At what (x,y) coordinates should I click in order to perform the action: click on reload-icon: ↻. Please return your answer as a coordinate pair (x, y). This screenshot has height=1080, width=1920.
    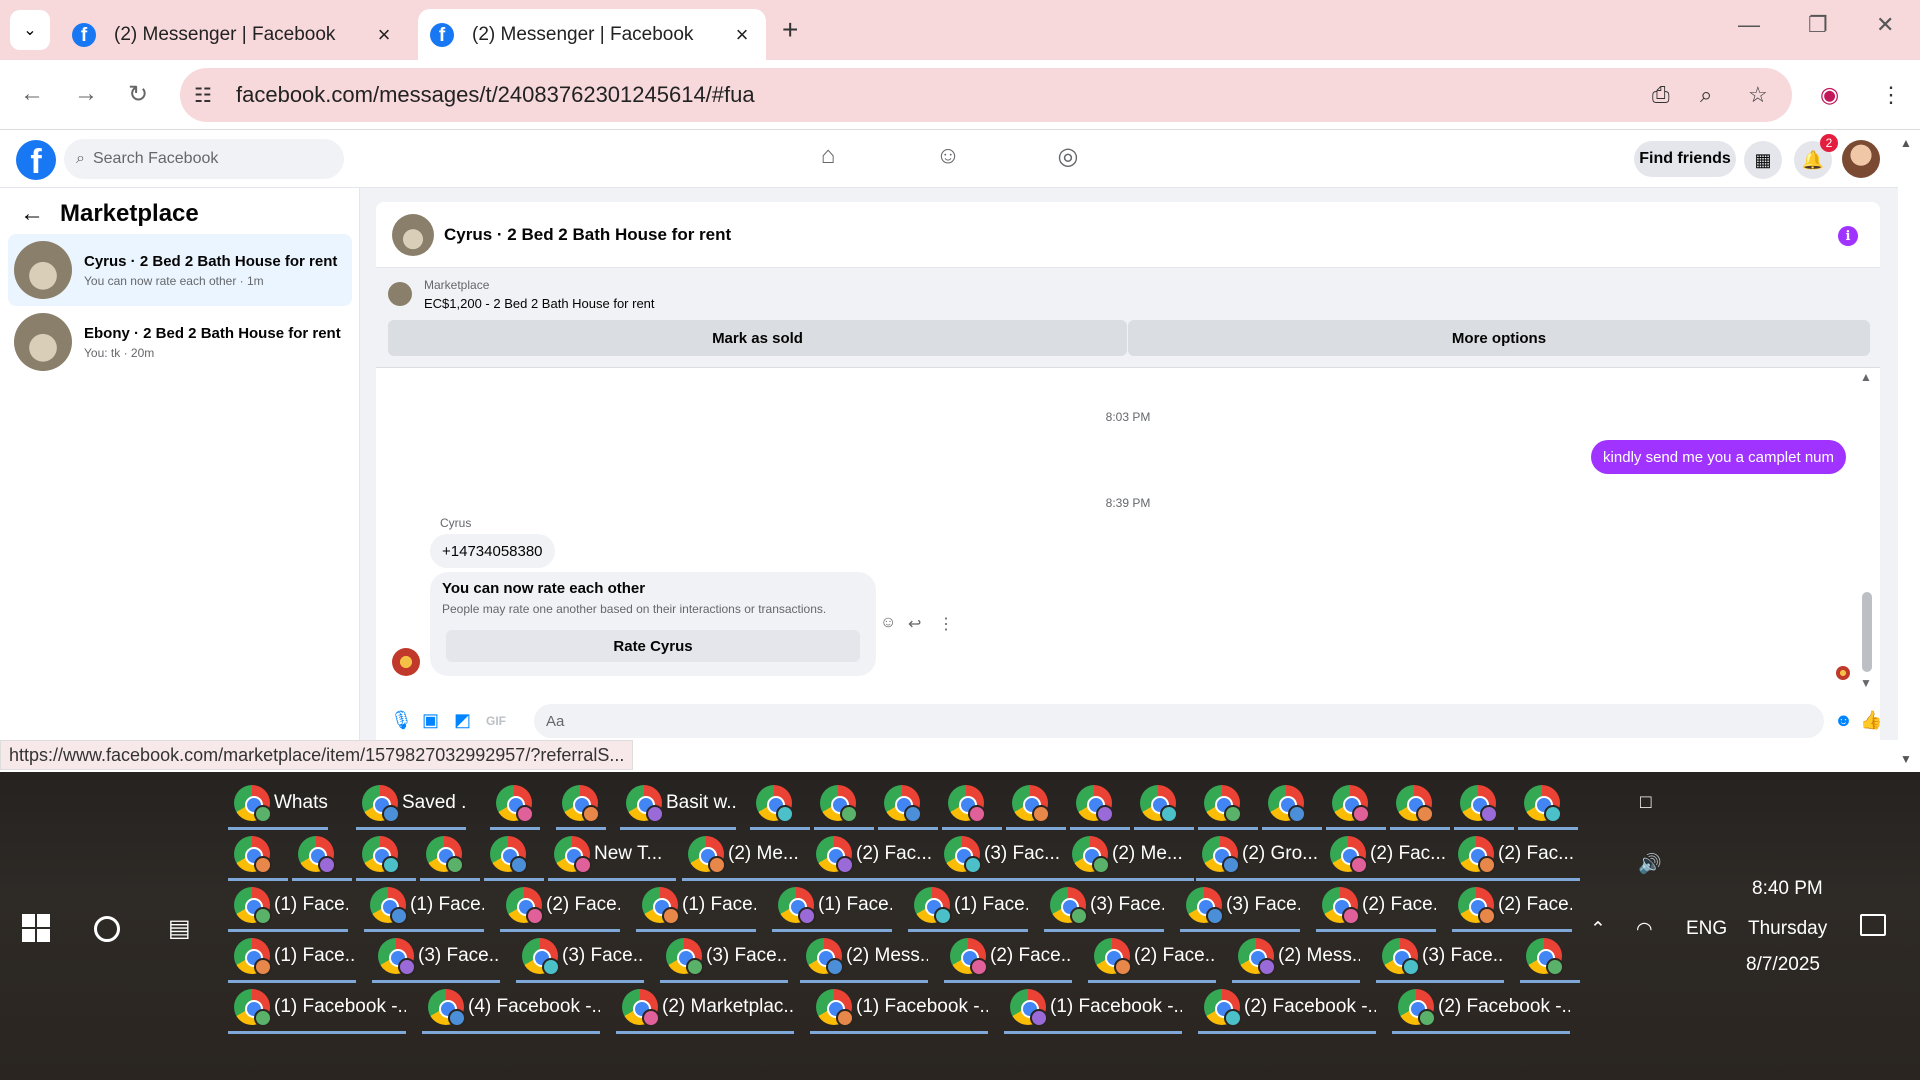
    Looking at the image, I should click on (138, 94).